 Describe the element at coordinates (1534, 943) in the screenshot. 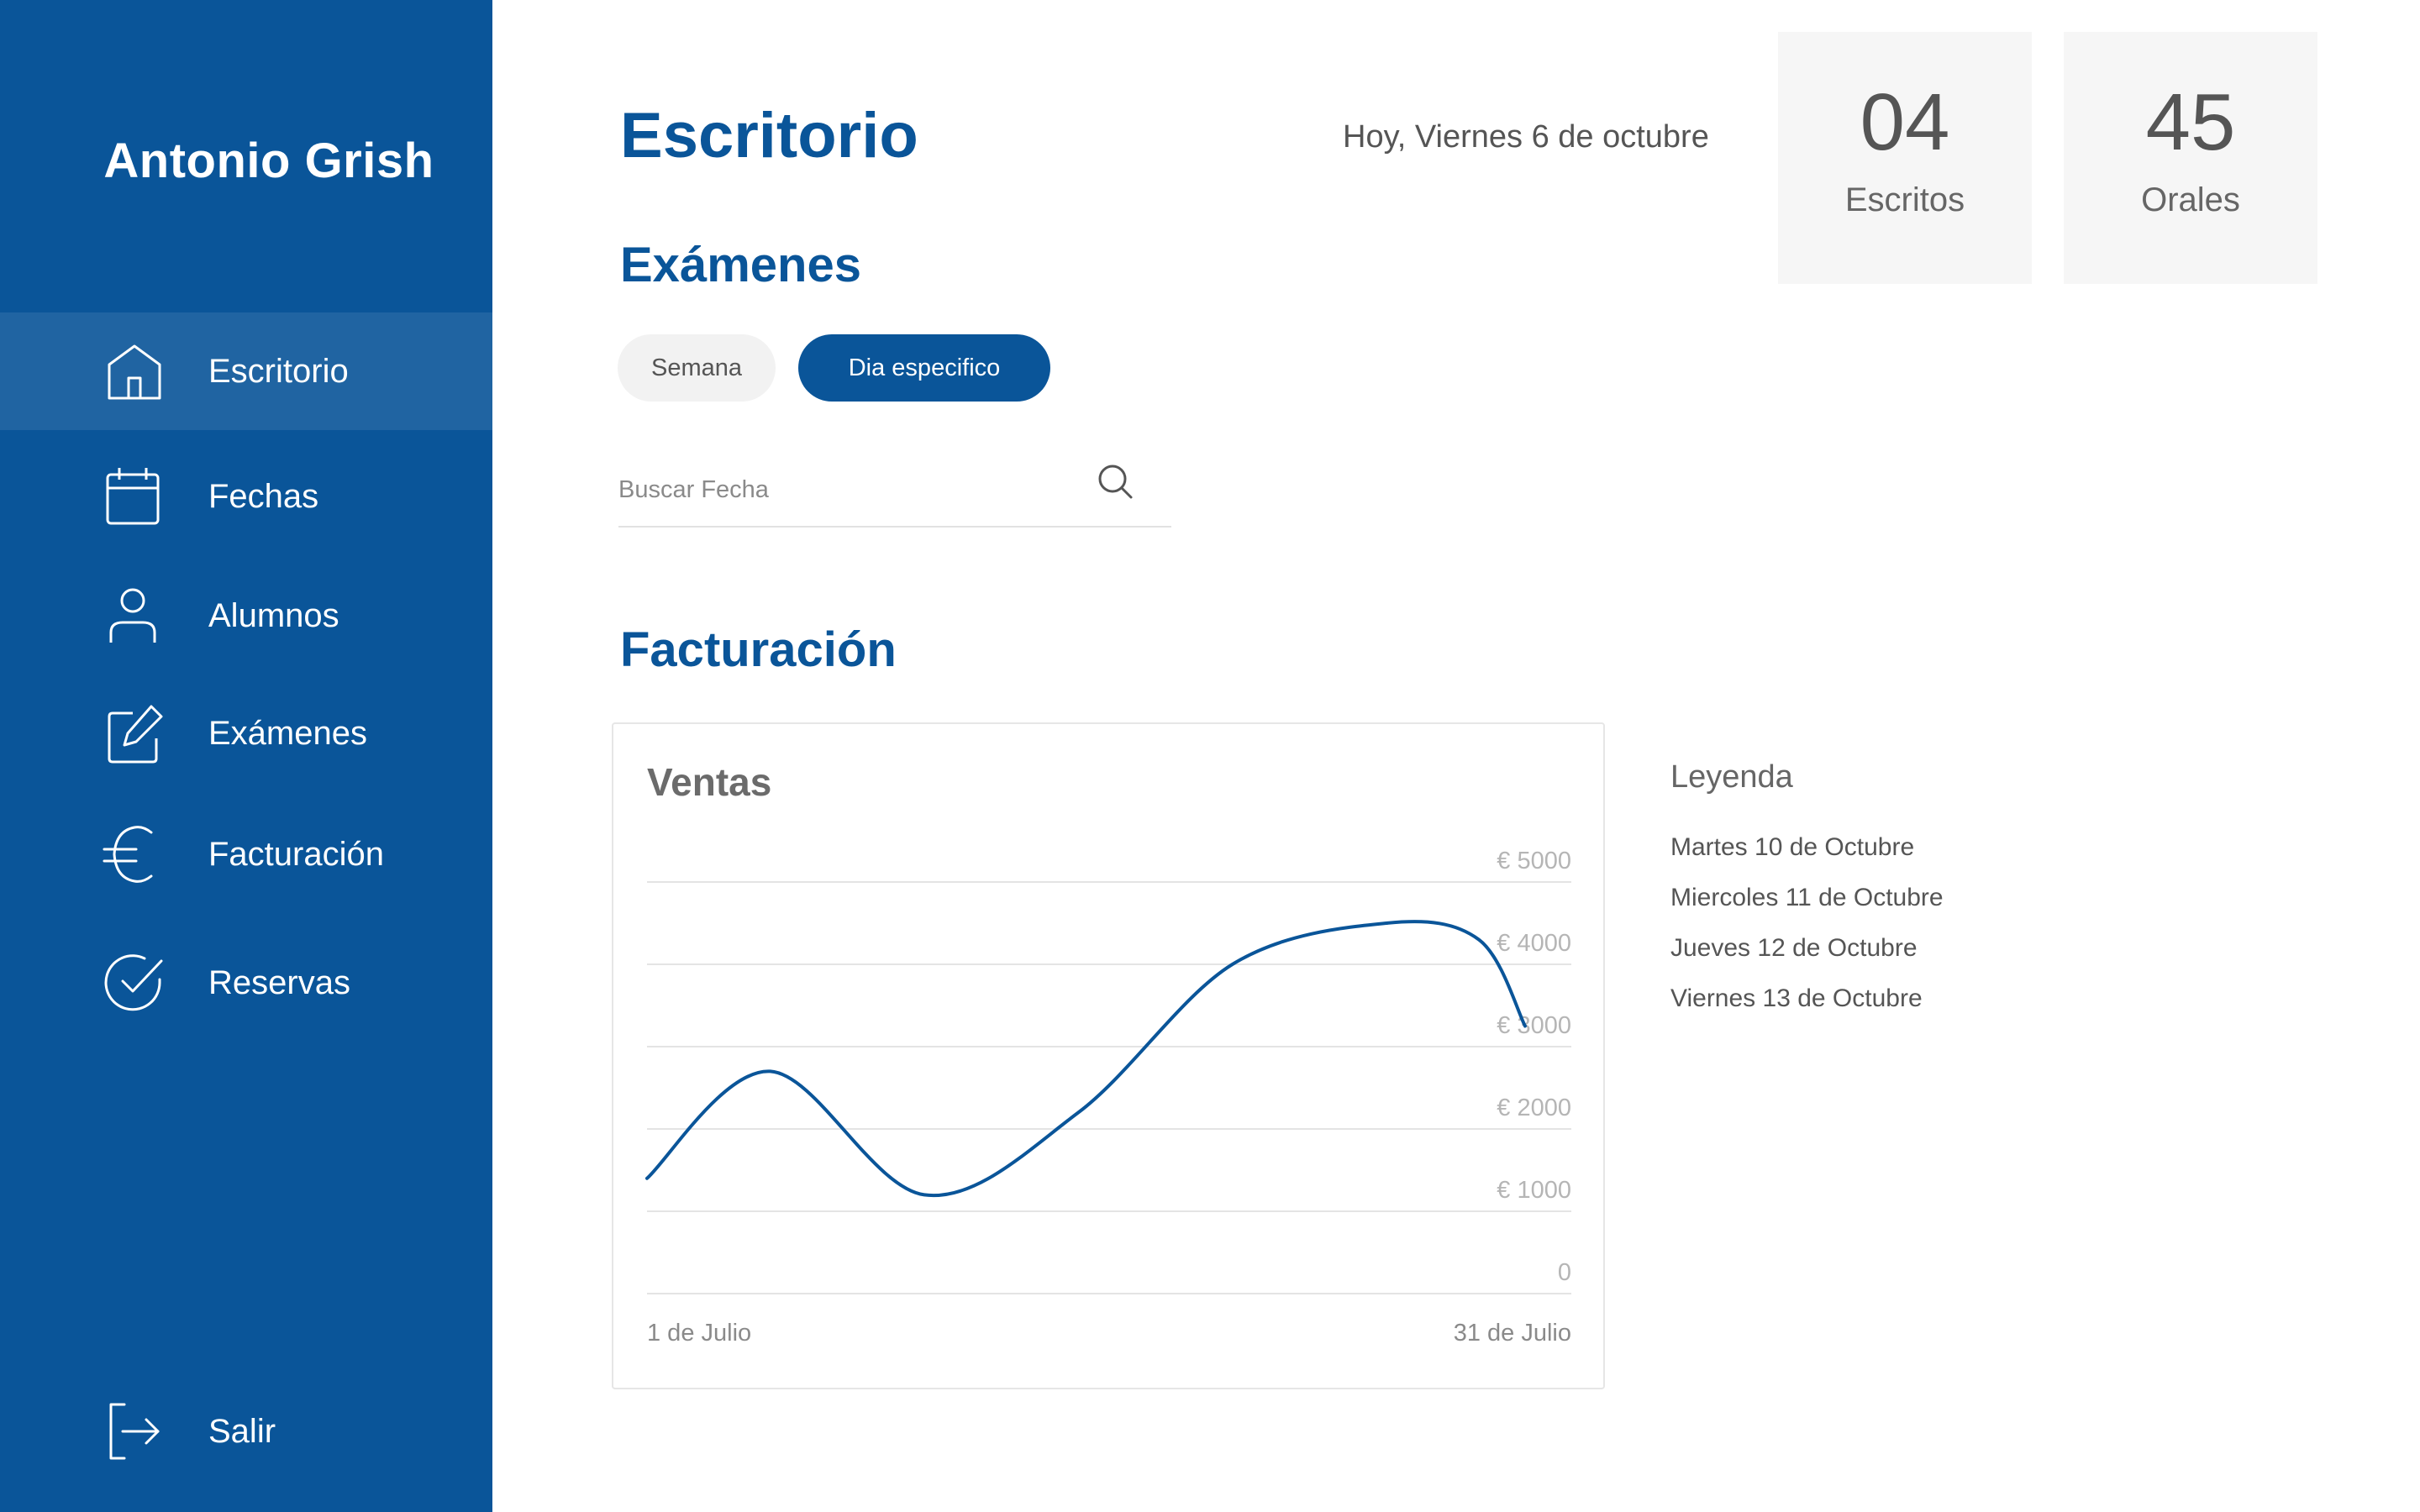

I see `y-tick-label: € 4000` at that location.